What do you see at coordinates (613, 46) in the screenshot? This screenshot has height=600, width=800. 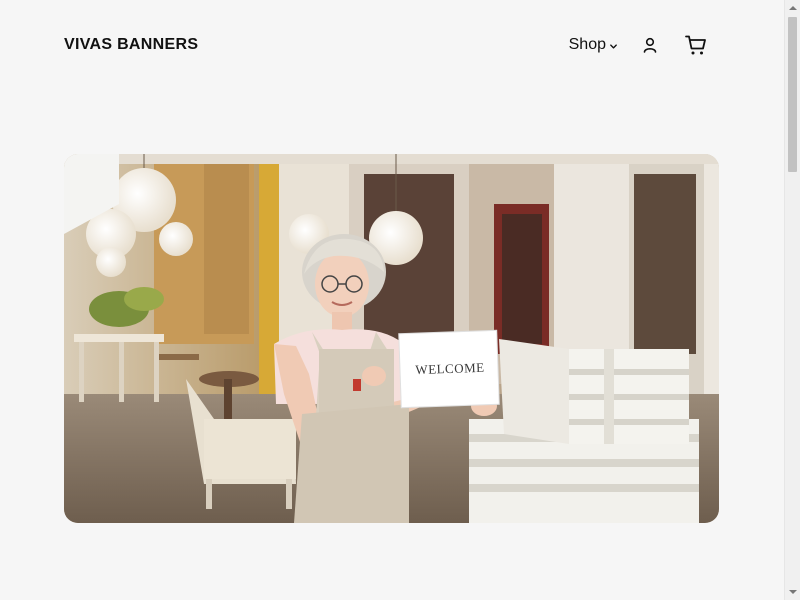 I see `chevron-down-icon` at bounding box center [613, 46].